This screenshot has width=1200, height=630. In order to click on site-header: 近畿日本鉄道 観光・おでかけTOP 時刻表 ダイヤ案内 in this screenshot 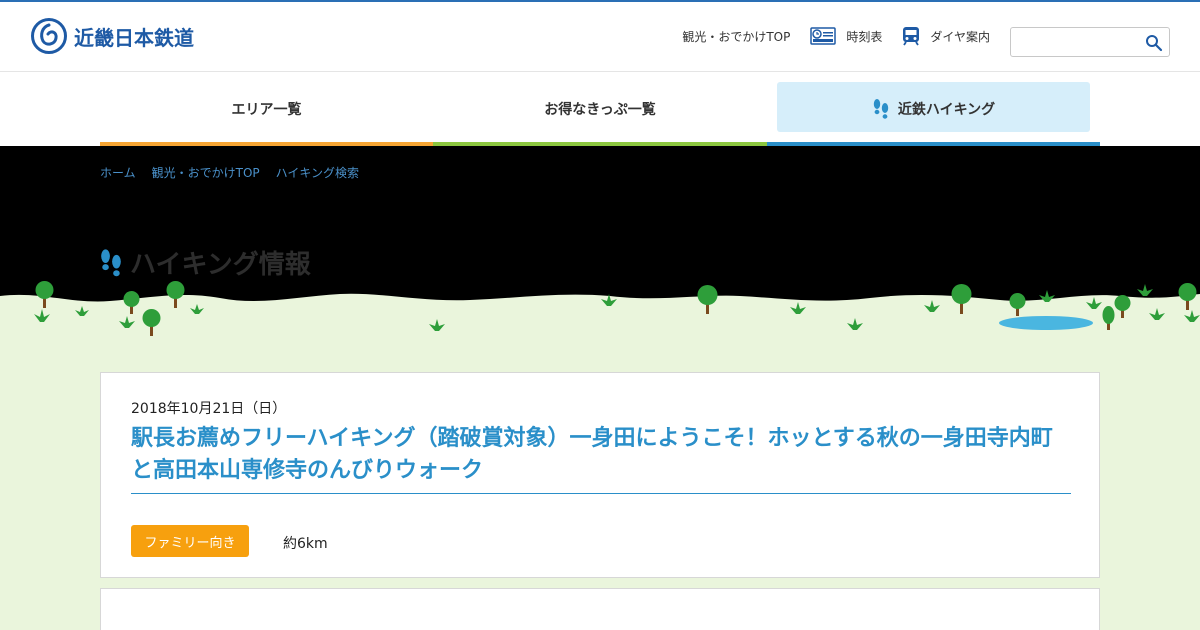, I will do `click(600, 37)`.